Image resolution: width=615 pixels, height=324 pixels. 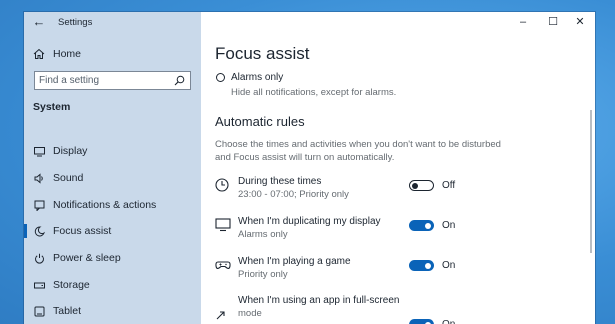 I want to click on sidebar-item-storage: Storage, so click(x=112, y=285).